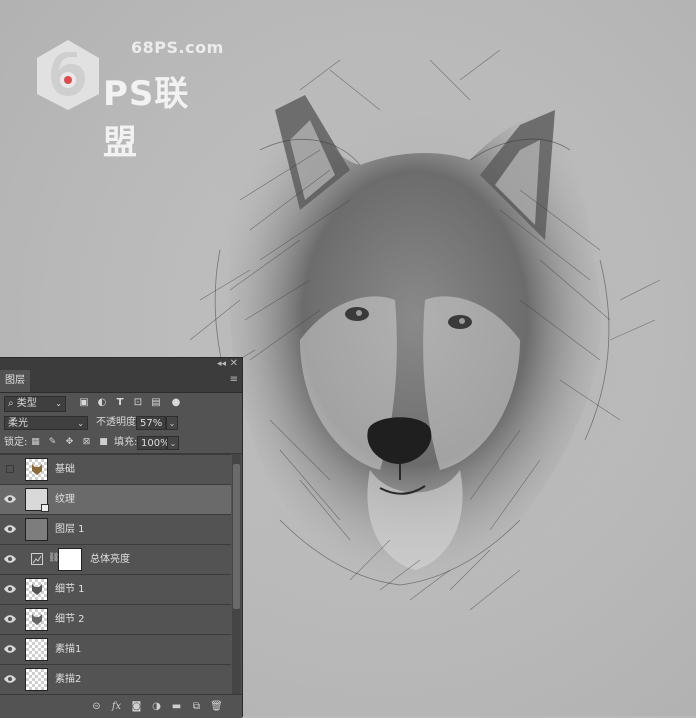 Image resolution: width=696 pixels, height=718 pixels. I want to click on layer-row-detail1: 细节 1, so click(115, 590).